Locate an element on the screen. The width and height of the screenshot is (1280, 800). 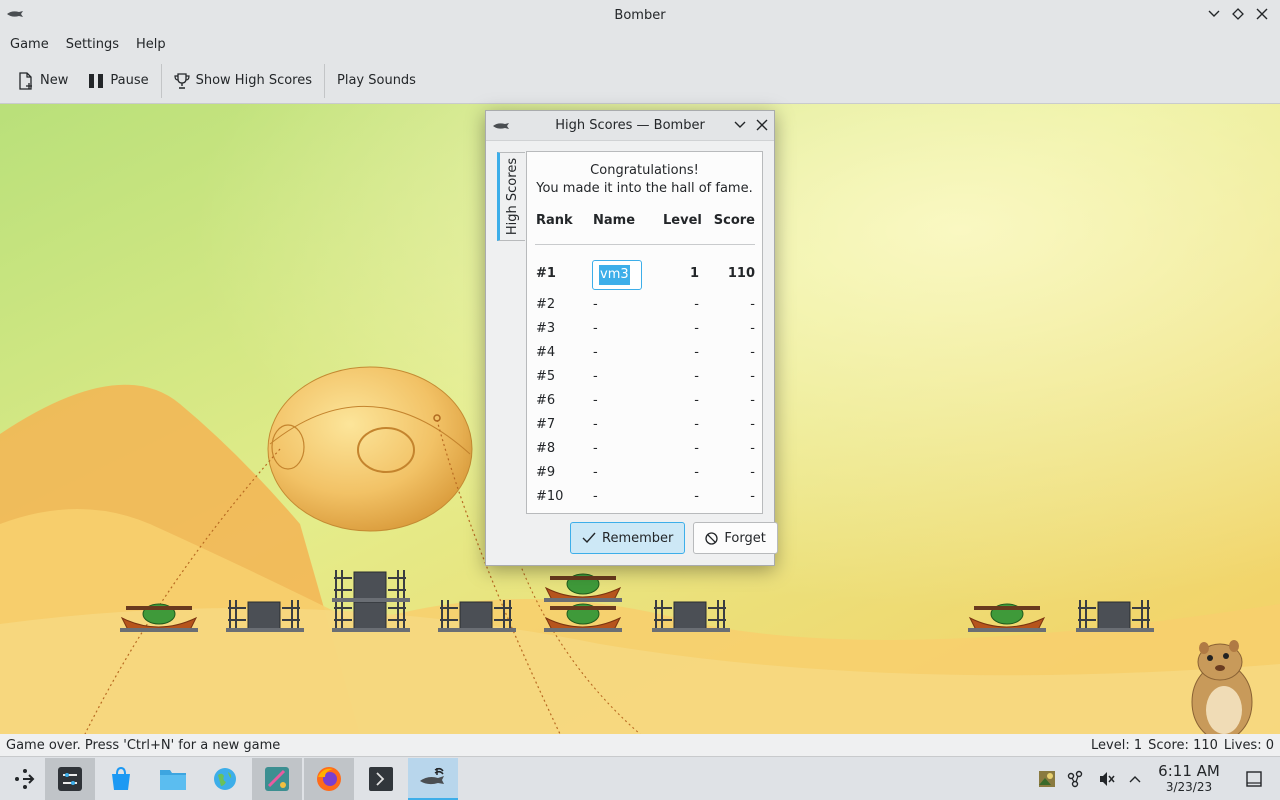
new-document-icon is located at coordinates (25, 80).